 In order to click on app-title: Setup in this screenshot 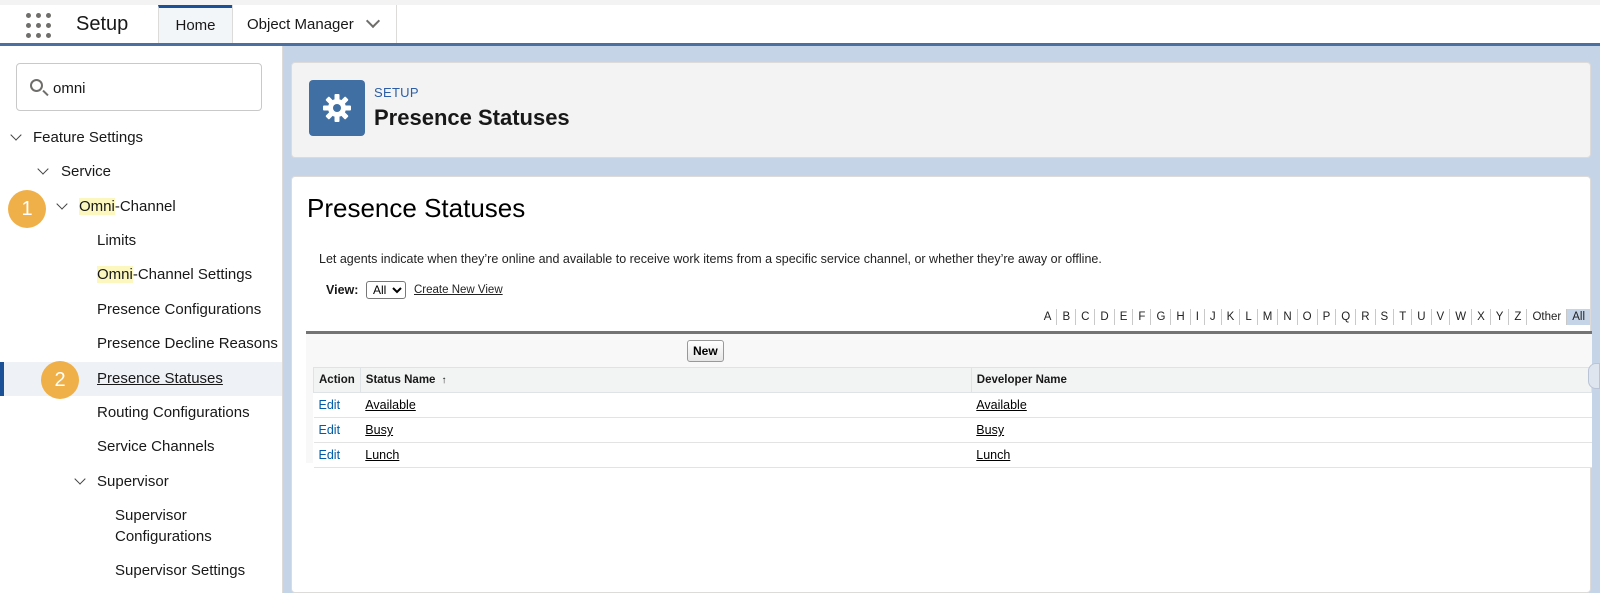, I will do `click(102, 24)`.